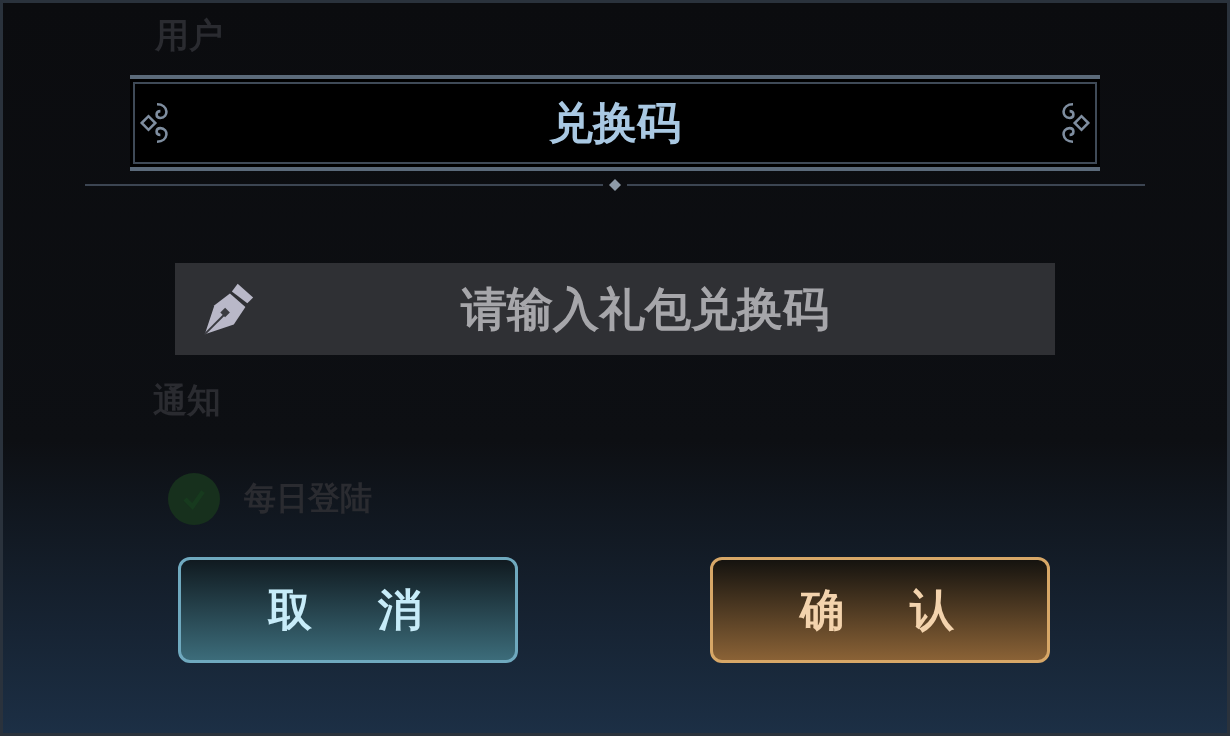  What do you see at coordinates (615, 185) in the screenshot?
I see `diamond-icon` at bounding box center [615, 185].